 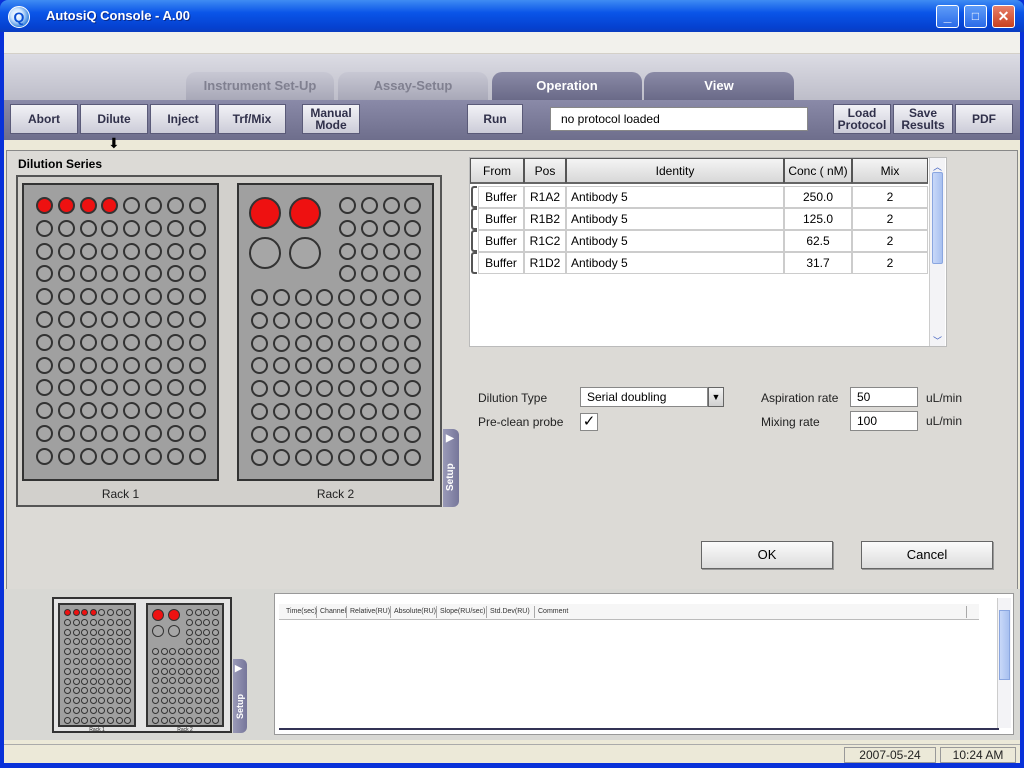 I want to click on mini-well-filled, so click(x=76, y=612).